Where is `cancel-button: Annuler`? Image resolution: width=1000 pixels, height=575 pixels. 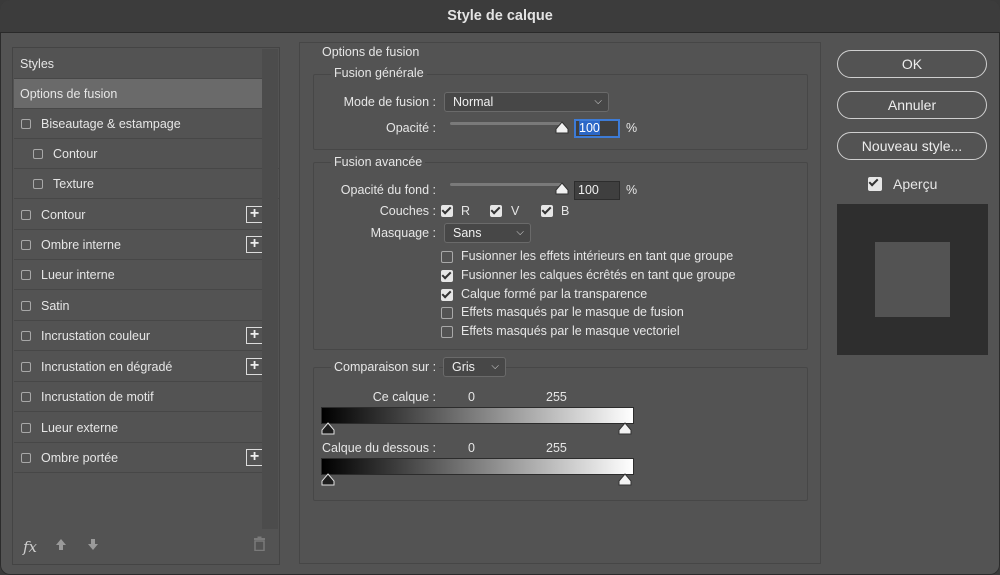 cancel-button: Annuler is located at coordinates (912, 105).